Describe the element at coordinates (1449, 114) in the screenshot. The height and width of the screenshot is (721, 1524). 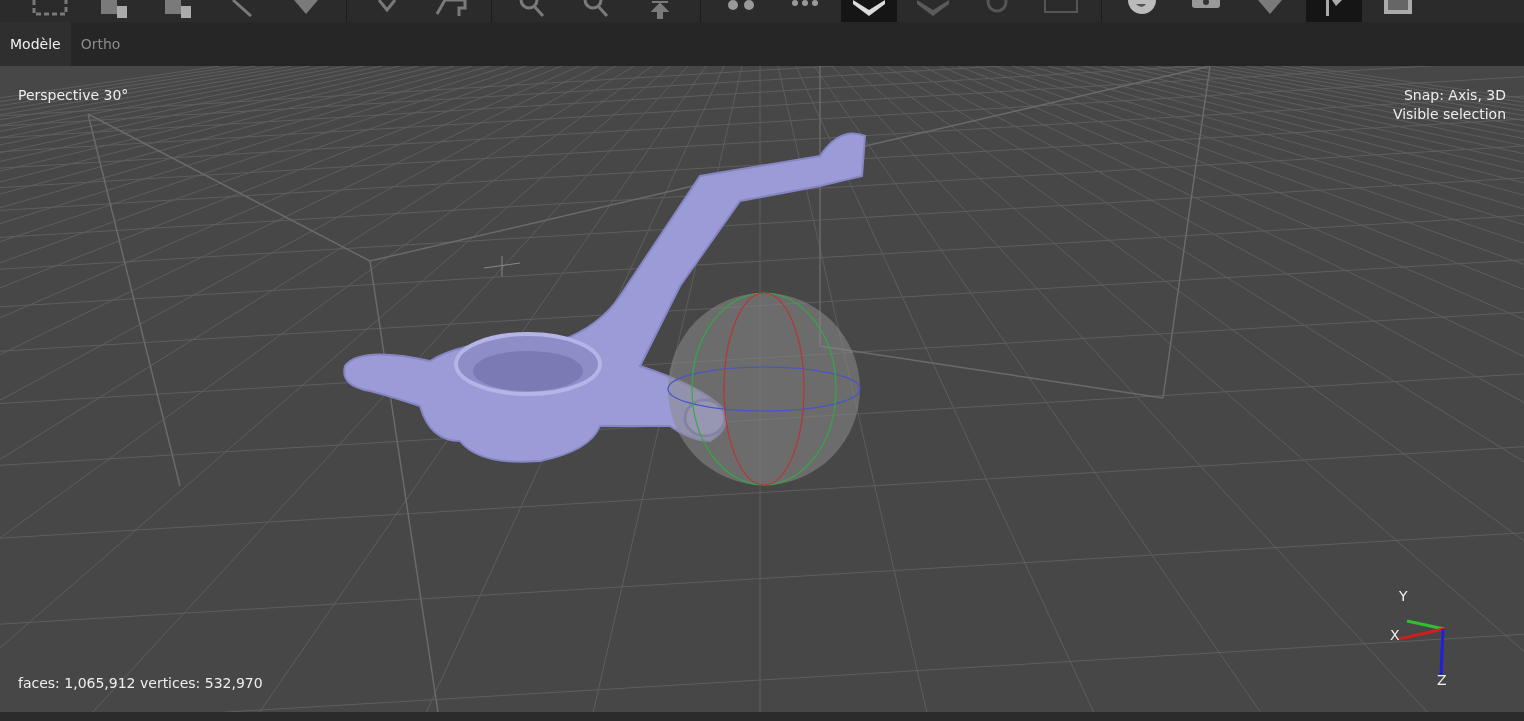
I see `snap-status: Visible selection` at that location.